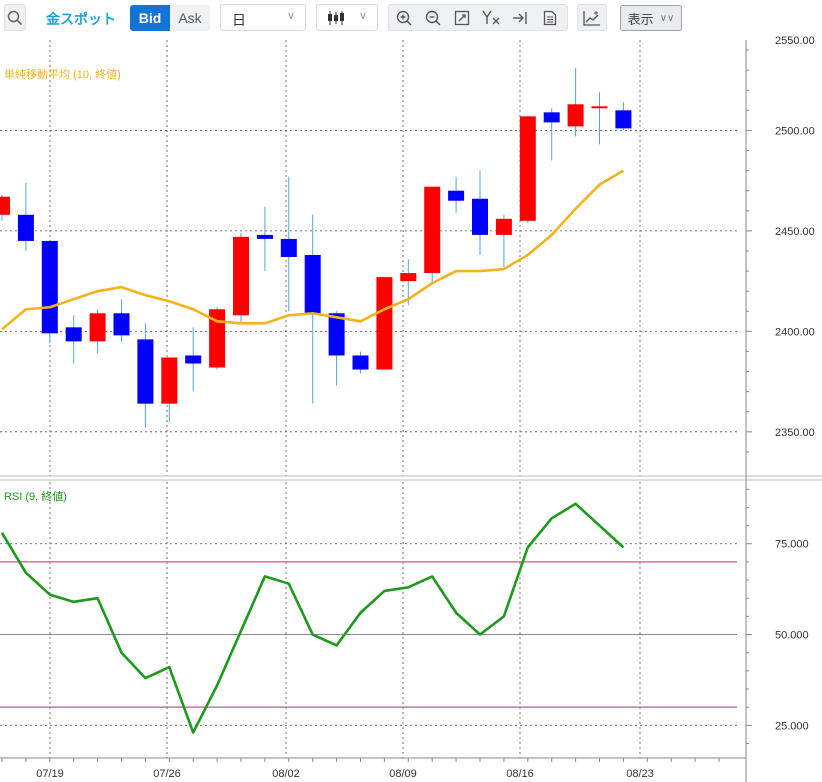  I want to click on price-tick-label: 2350.00, so click(795, 433).